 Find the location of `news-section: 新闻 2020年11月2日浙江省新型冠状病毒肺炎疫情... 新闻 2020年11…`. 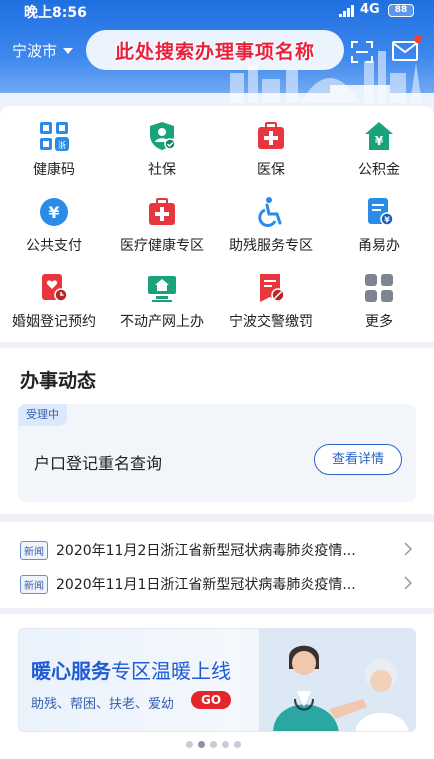

news-section: 新闻 2020年11月2日浙江省新型冠状病毒肺炎疫情... 新闻 2020年11… is located at coordinates (217, 565).